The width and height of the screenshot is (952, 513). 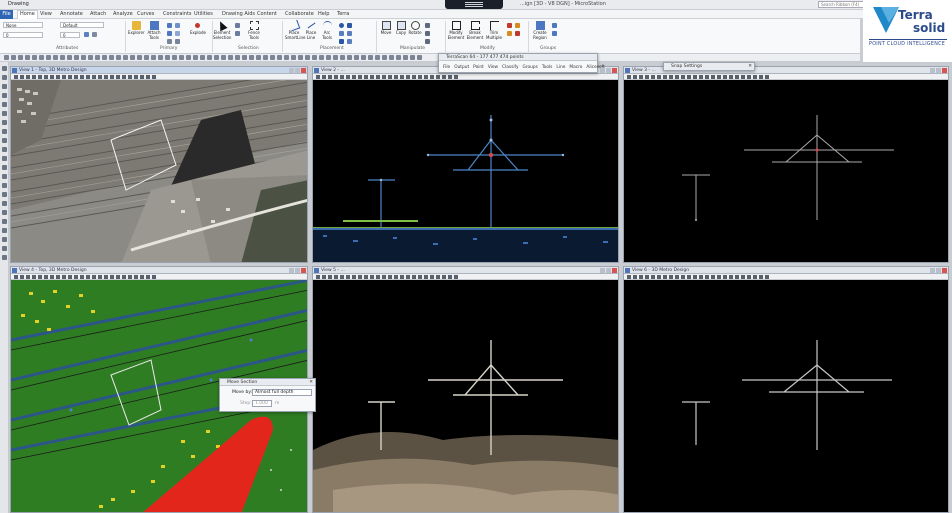 What do you see at coordinates (509, 33) in the screenshot?
I see `chamfer-icon` at bounding box center [509, 33].